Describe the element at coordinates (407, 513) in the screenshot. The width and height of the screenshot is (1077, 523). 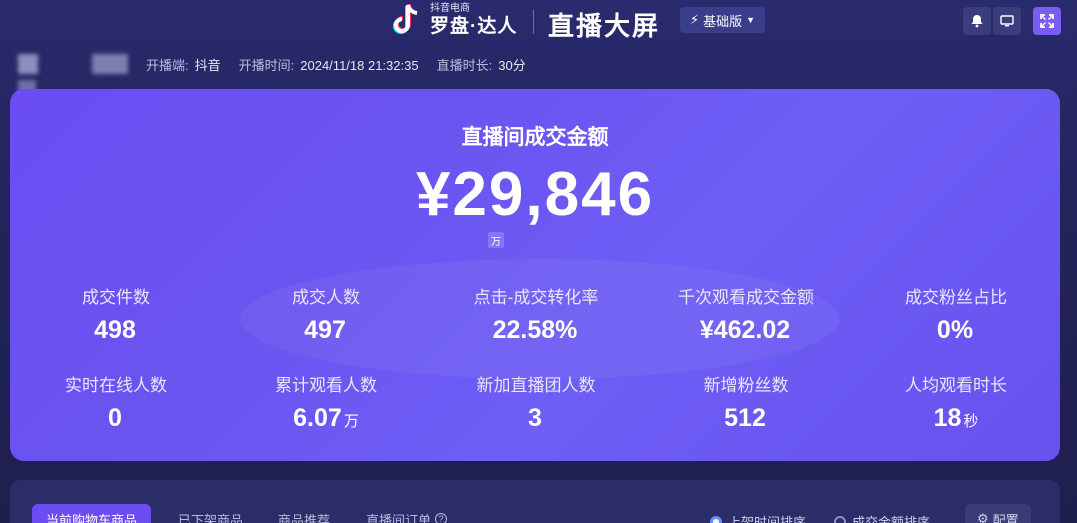
I see `tab-live-orders: 直播间订单 ?` at that location.